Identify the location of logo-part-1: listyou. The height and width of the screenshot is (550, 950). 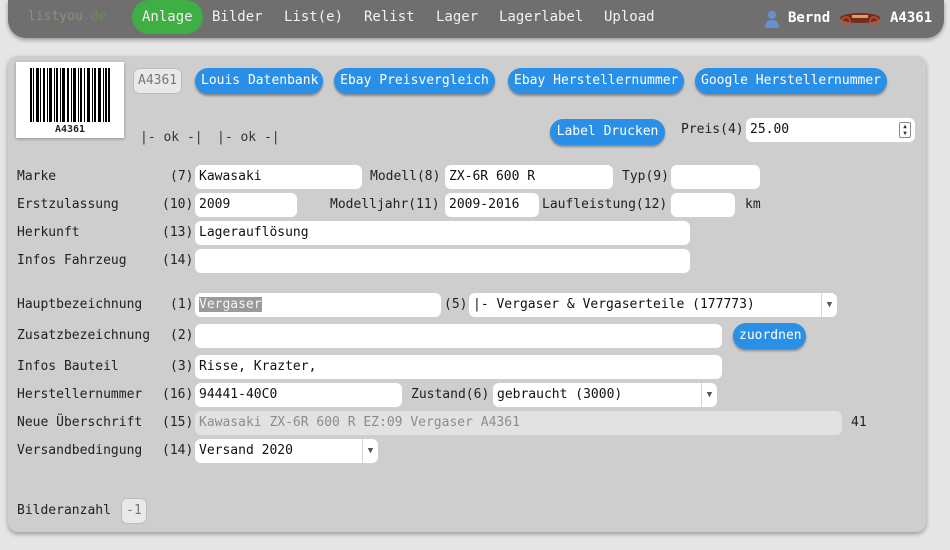
(55, 16).